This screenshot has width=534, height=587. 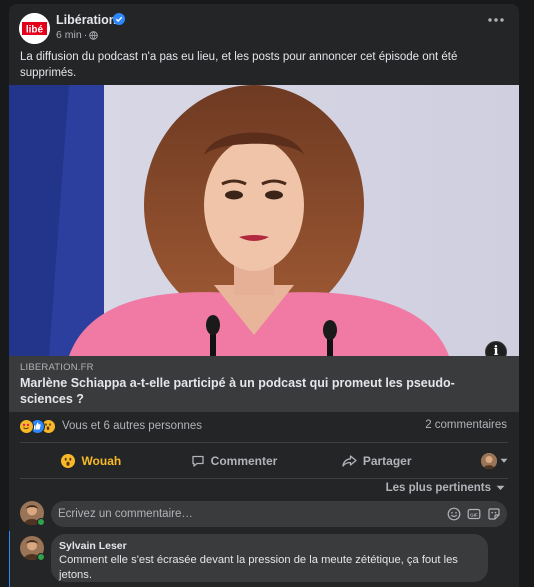 I want to click on reactions-text: Vous et 6 autres personnes, so click(x=132, y=426).